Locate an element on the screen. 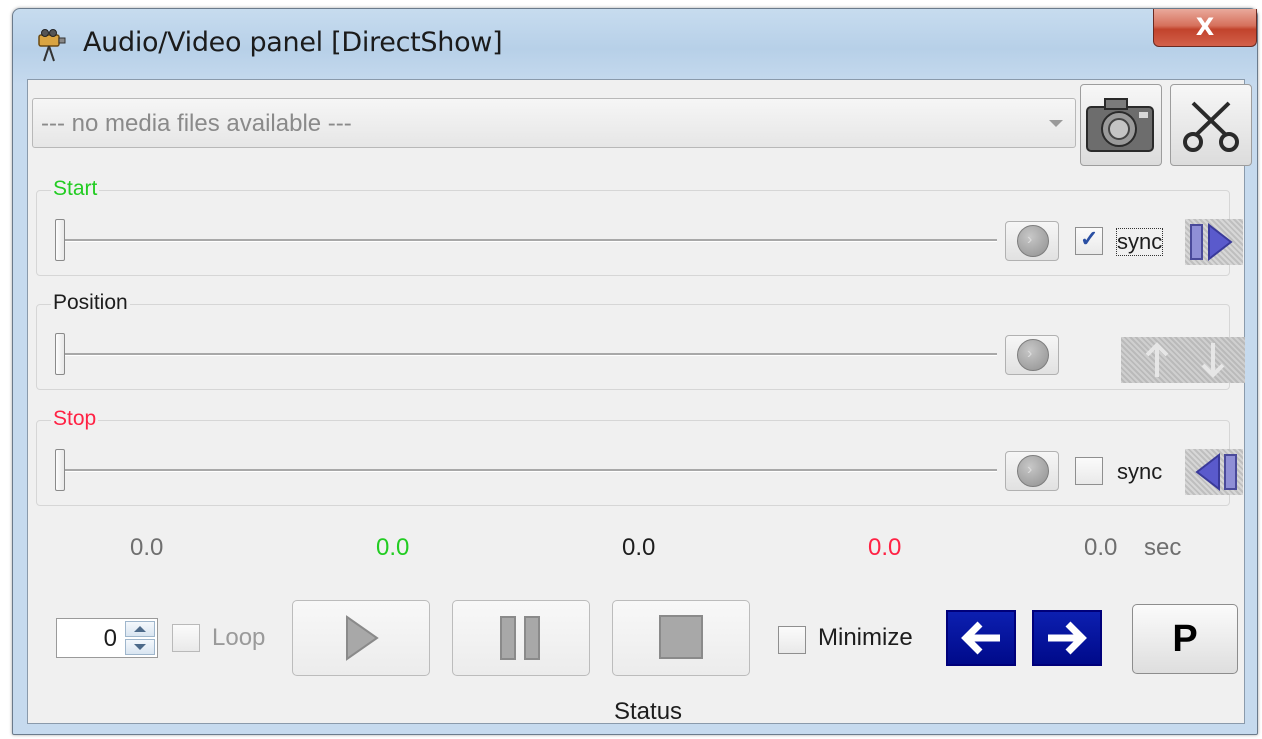 The image size is (1262, 739). stop-sync-label: sync is located at coordinates (1140, 471).